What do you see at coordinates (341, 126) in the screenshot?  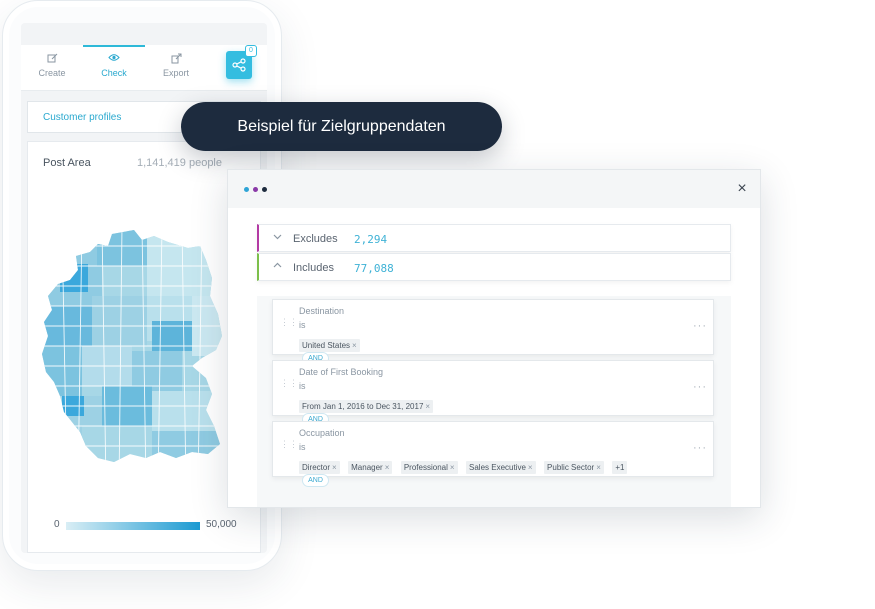 I see `audience-data-tooltip: Beispiel für Zielgruppendaten` at bounding box center [341, 126].